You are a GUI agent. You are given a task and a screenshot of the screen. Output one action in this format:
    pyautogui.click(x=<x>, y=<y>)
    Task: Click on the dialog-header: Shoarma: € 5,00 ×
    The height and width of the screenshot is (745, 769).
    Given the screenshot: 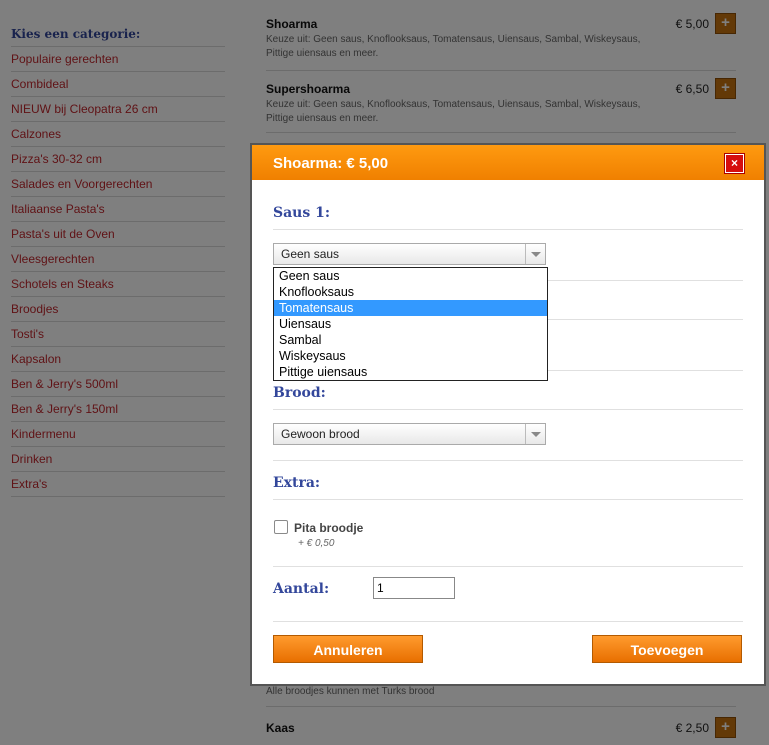 What is the action you would take?
    pyautogui.click(x=508, y=162)
    